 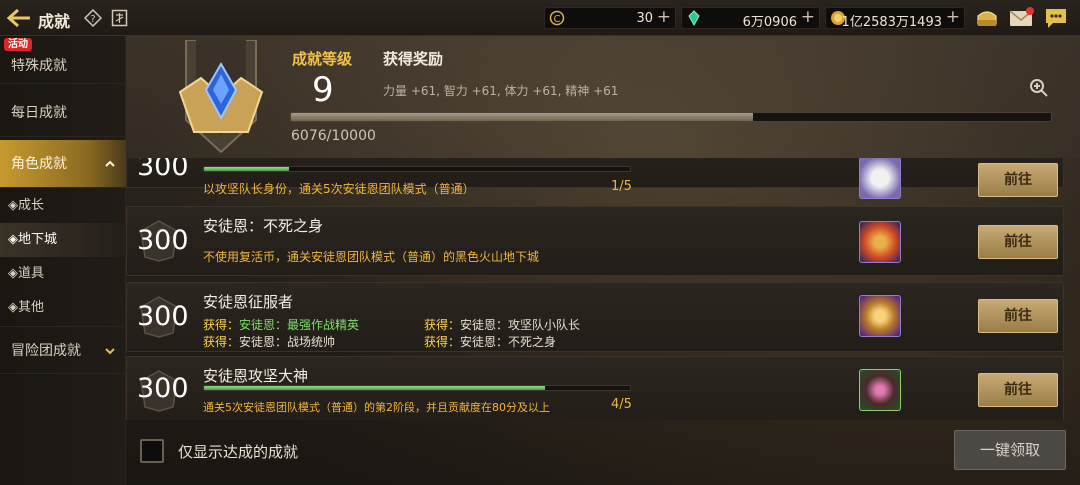 What do you see at coordinates (39, 164) in the screenshot?
I see `sidebar-item-label: 角色成就` at bounding box center [39, 164].